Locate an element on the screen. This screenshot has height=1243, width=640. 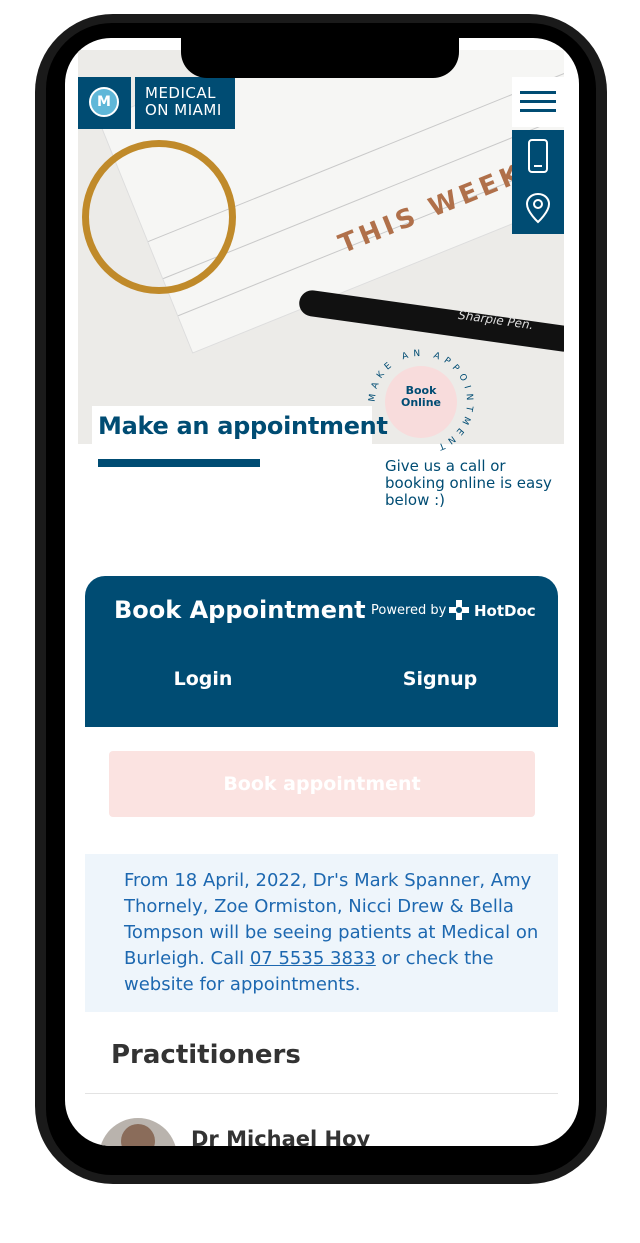
avatar is located at coordinates (138, 1132).